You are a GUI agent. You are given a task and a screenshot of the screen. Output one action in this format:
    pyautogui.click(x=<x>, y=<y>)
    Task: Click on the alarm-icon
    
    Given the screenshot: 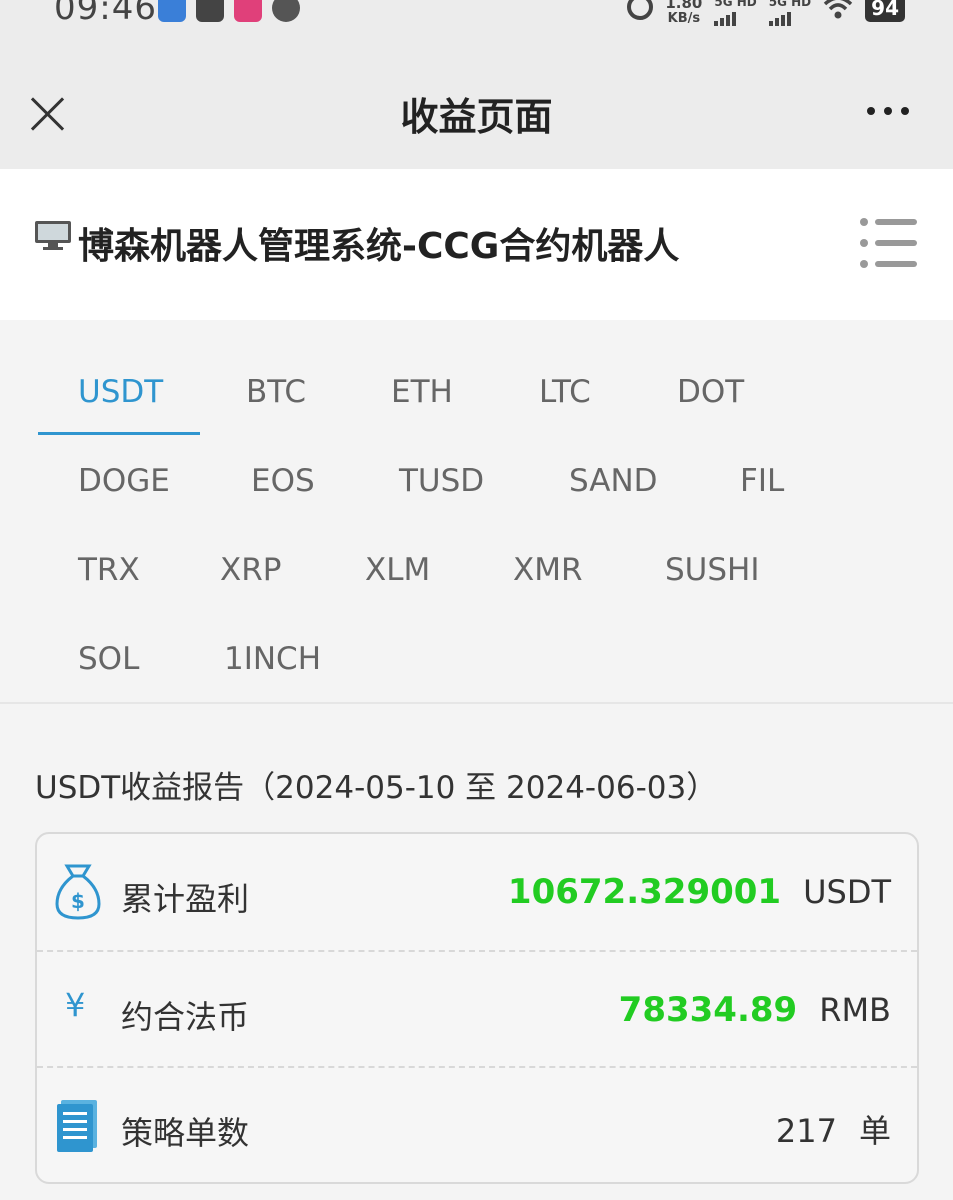 What is the action you would take?
    pyautogui.click(x=640, y=10)
    